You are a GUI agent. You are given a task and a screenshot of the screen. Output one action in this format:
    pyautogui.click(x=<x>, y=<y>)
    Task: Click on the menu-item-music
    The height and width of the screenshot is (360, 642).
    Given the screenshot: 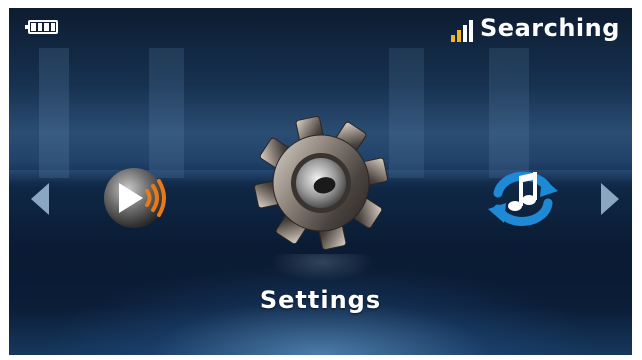 What is the action you would take?
    pyautogui.click(x=523, y=201)
    